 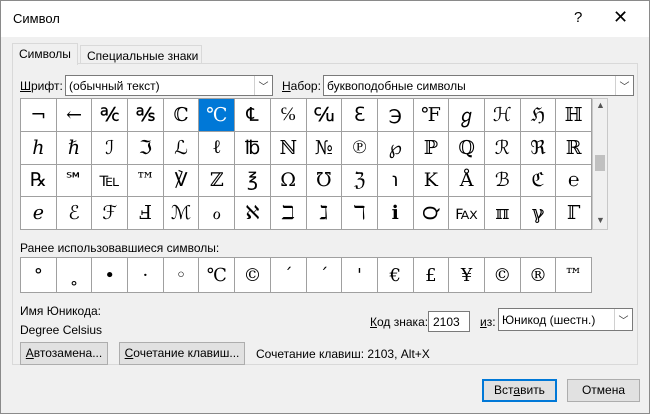 What do you see at coordinates (360, 115) in the screenshot?
I see `symbol-cell: ℇ` at bounding box center [360, 115].